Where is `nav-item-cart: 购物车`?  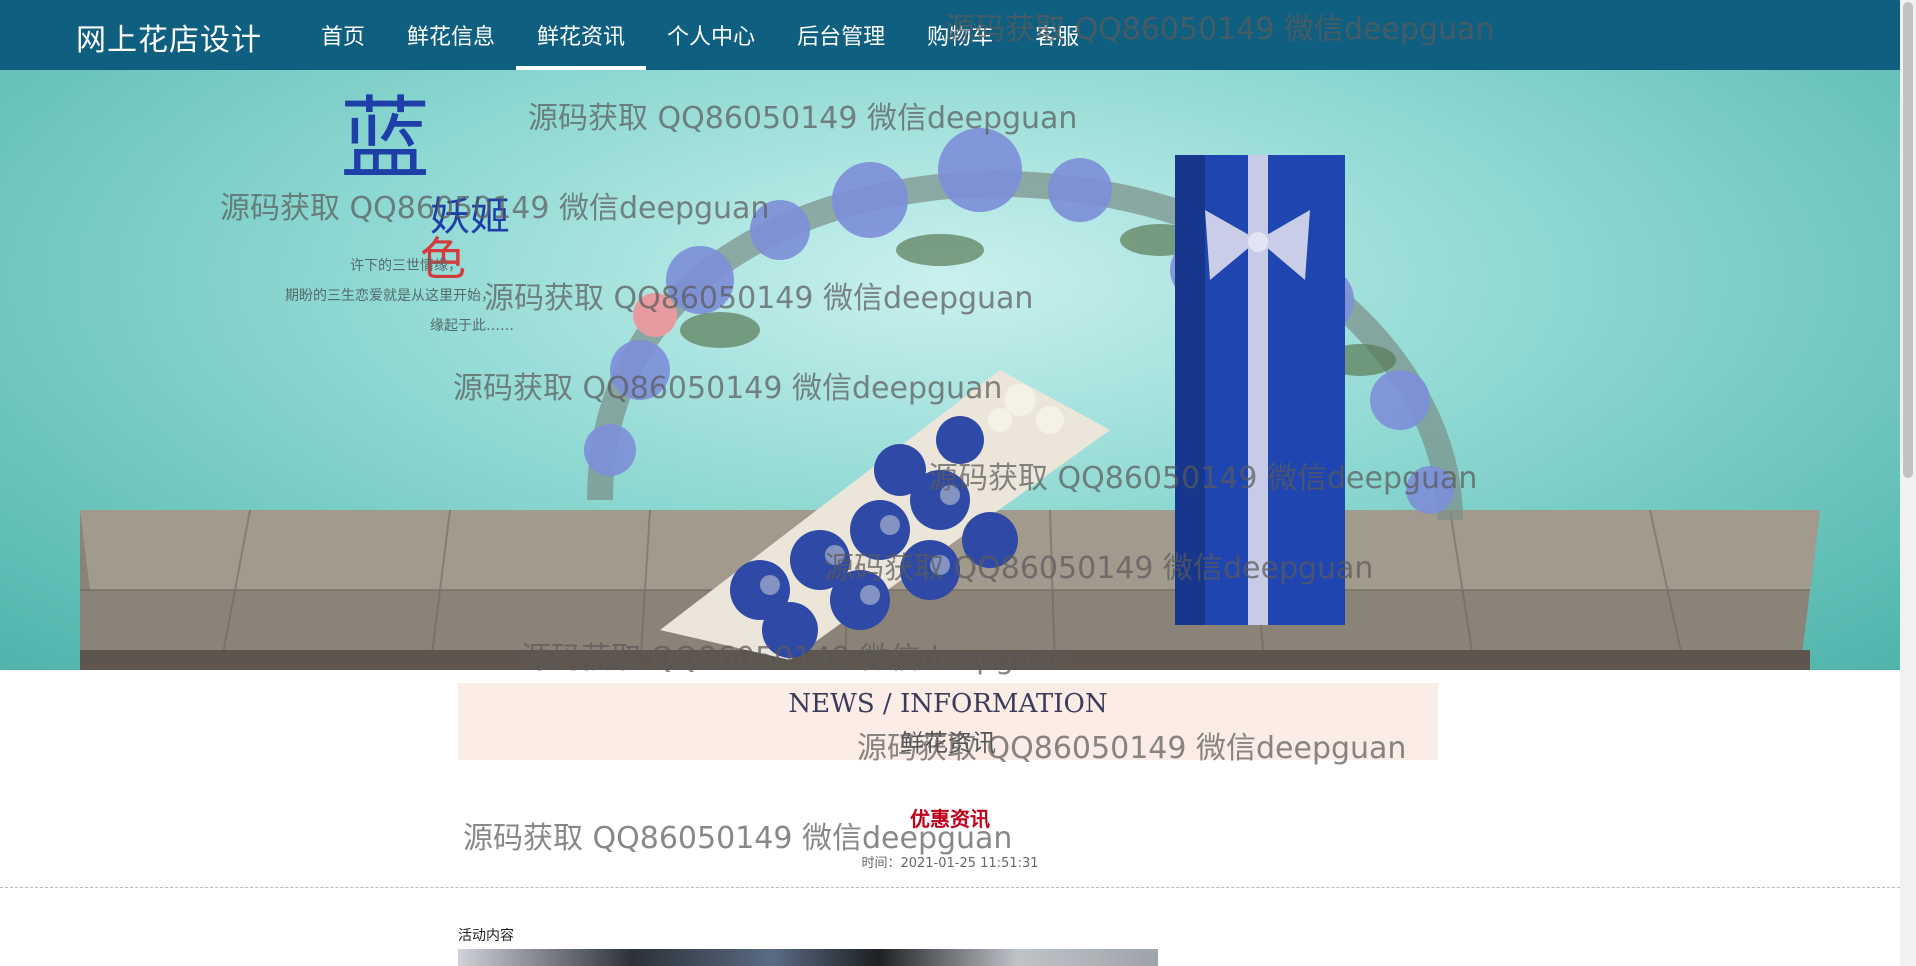
nav-item-cart: 购物车 is located at coordinates (960, 35).